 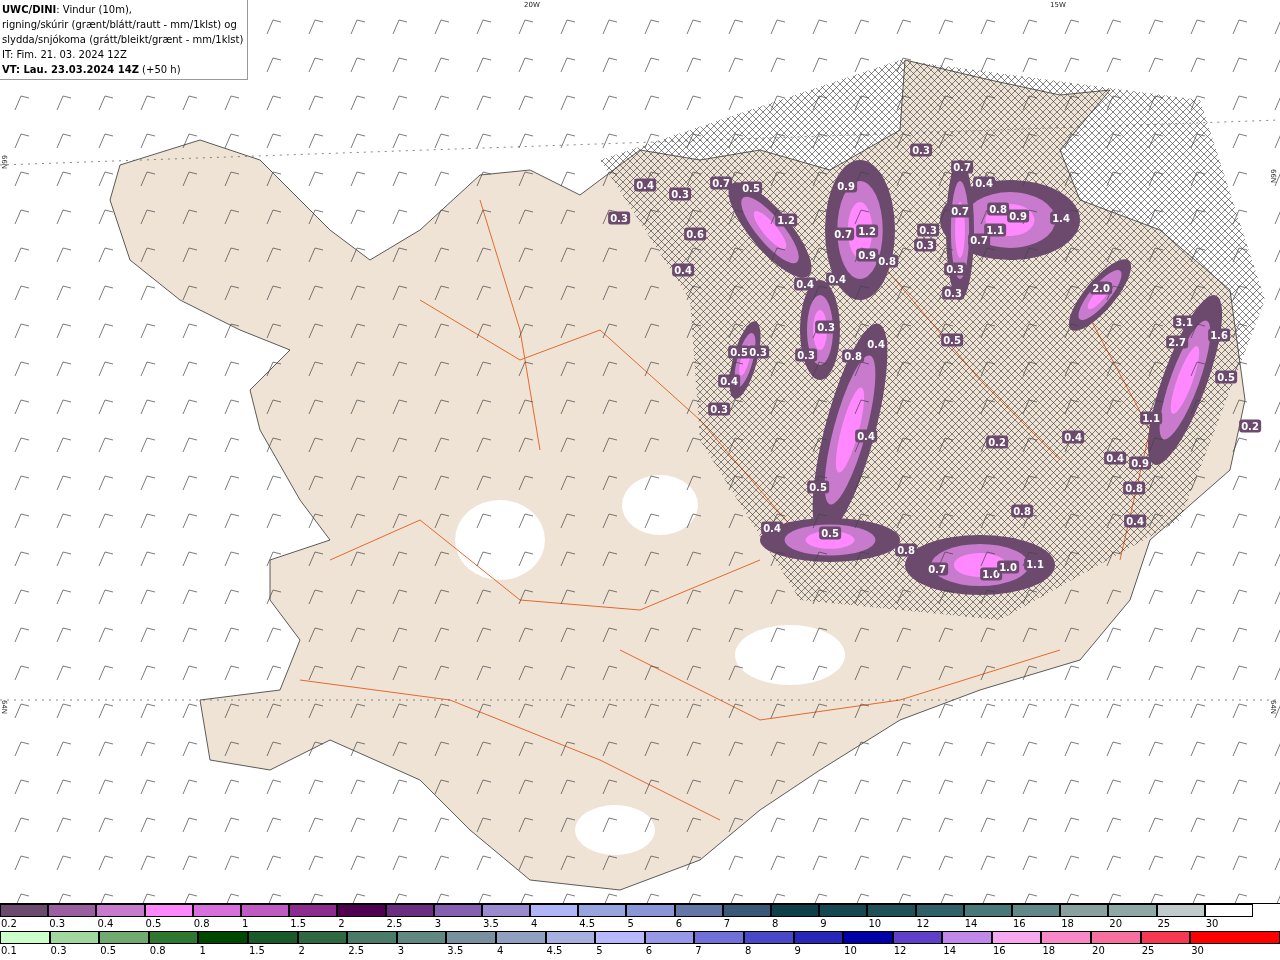 I want to click on title-line: IT: Fim. 21. 03. 2024 12Z, so click(x=65, y=55).